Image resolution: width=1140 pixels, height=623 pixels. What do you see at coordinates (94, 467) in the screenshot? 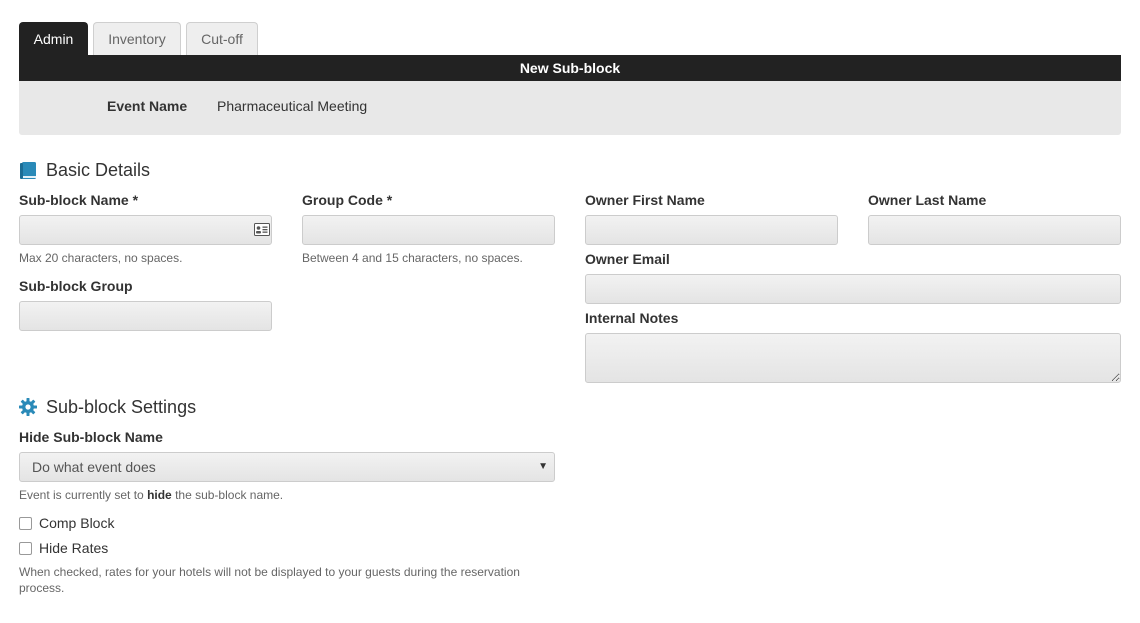
I see `hide-sub-block-name-selected: Do what event does` at bounding box center [94, 467].